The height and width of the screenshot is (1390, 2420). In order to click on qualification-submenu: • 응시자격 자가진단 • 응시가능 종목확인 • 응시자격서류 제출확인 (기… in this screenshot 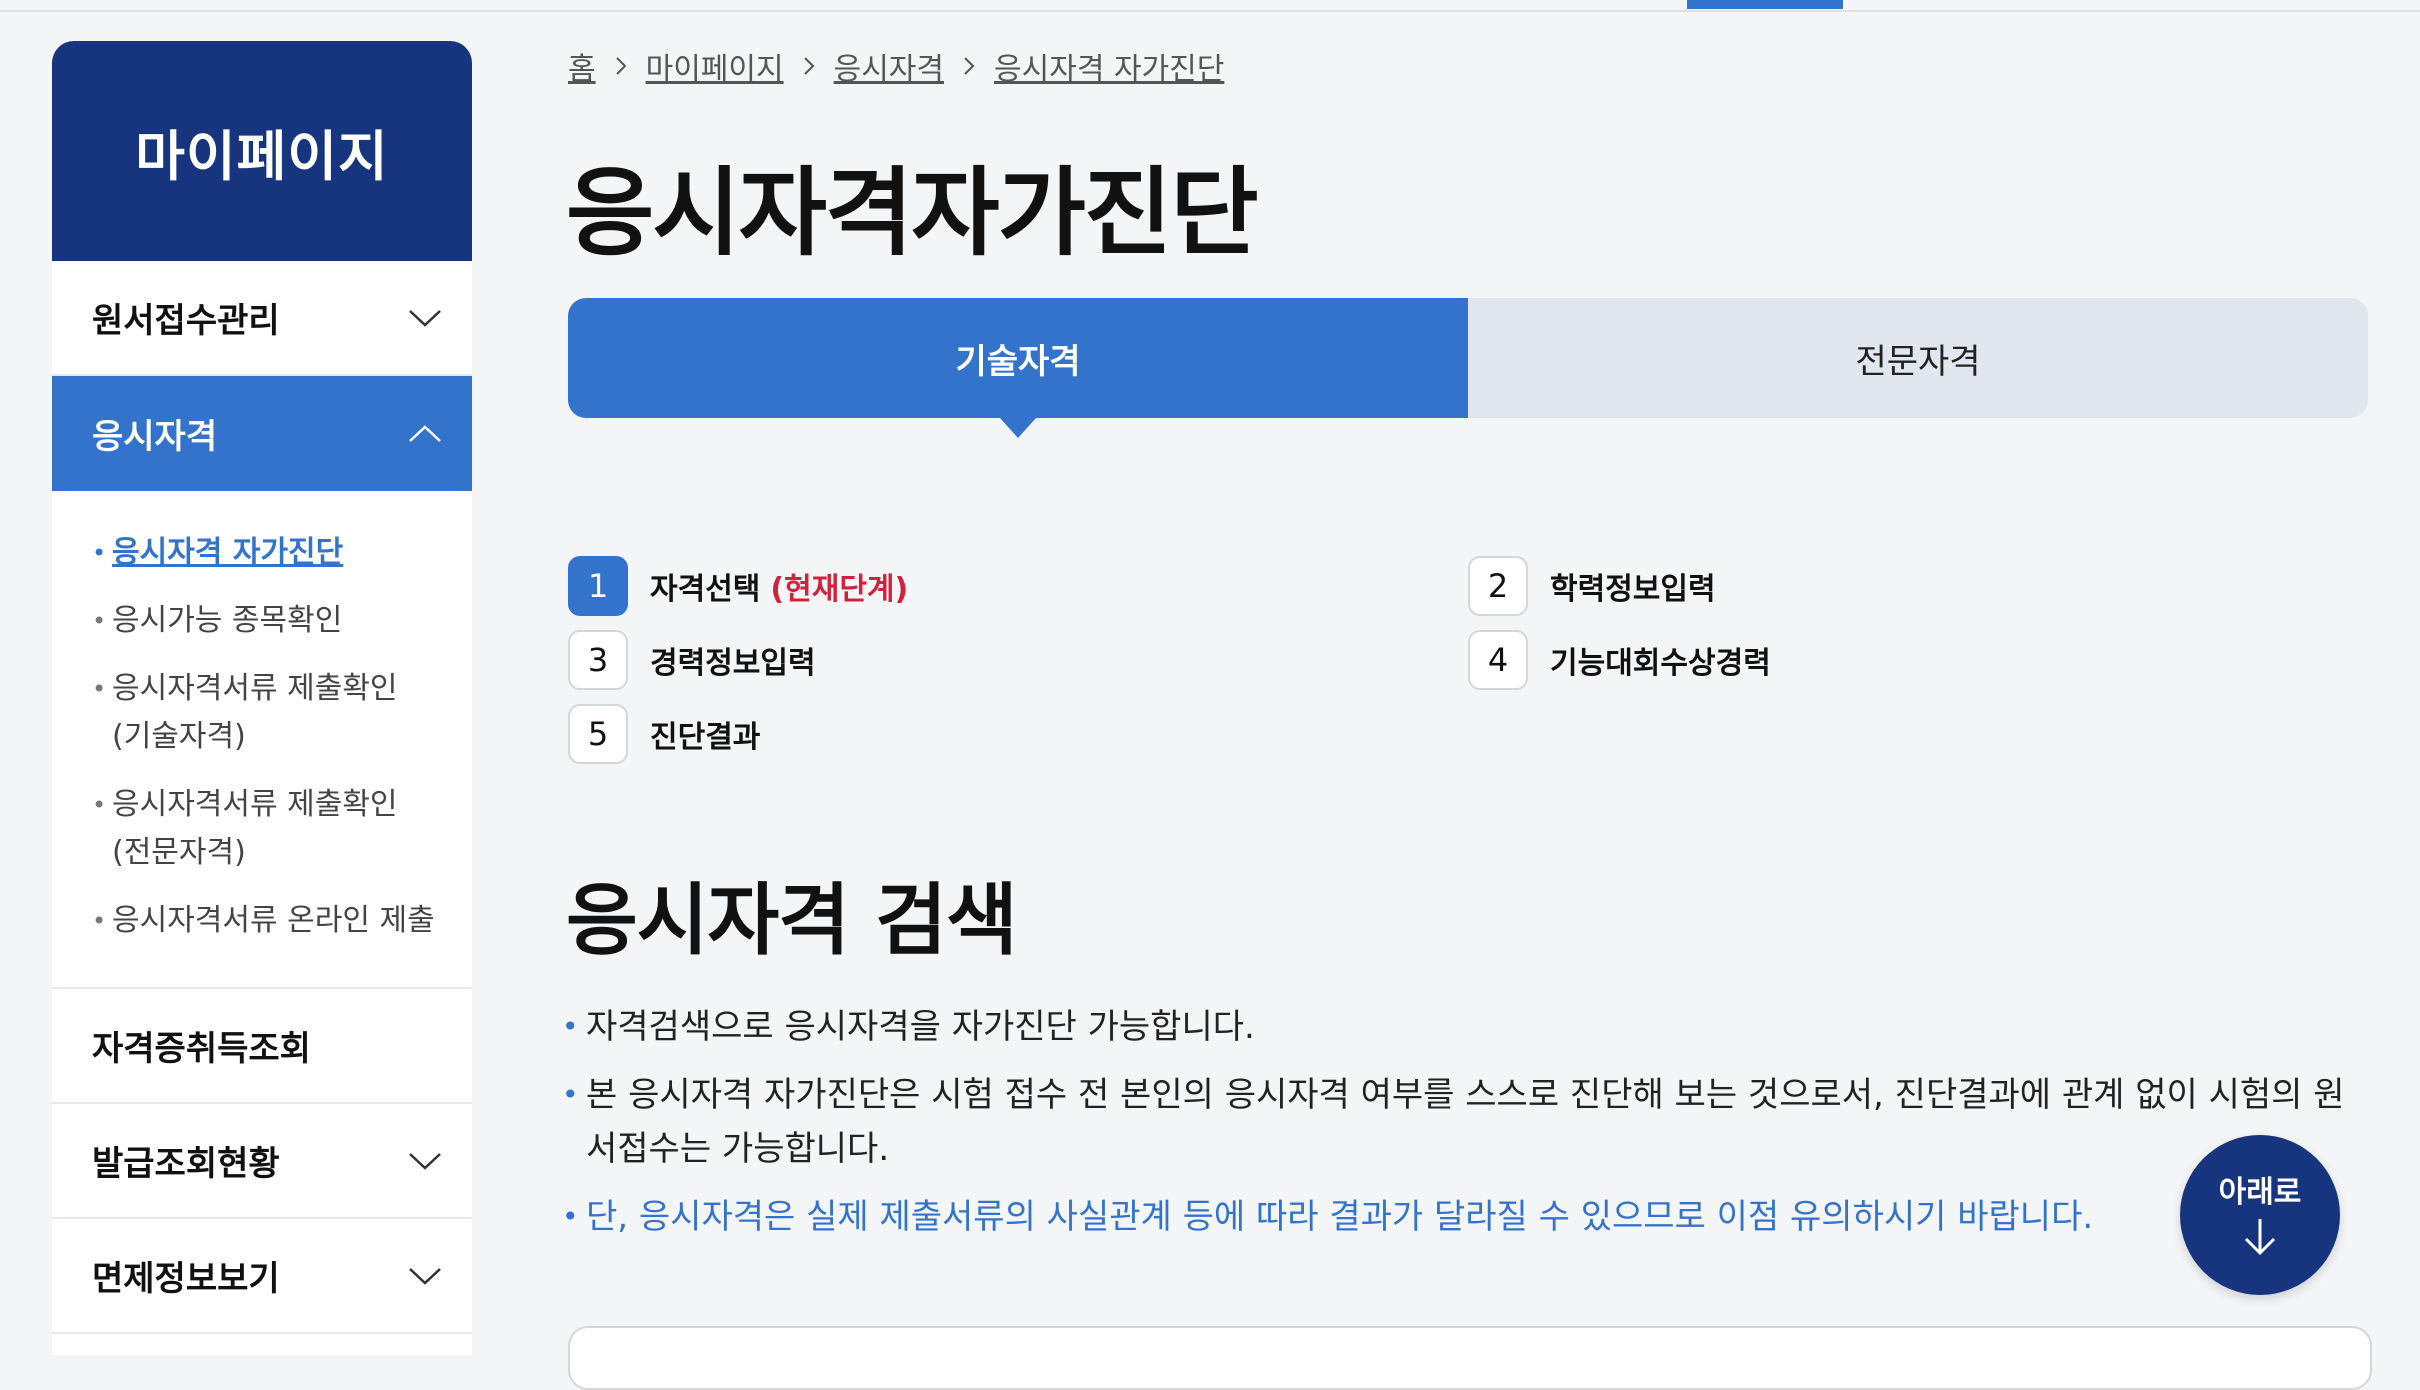, I will do `click(262, 740)`.